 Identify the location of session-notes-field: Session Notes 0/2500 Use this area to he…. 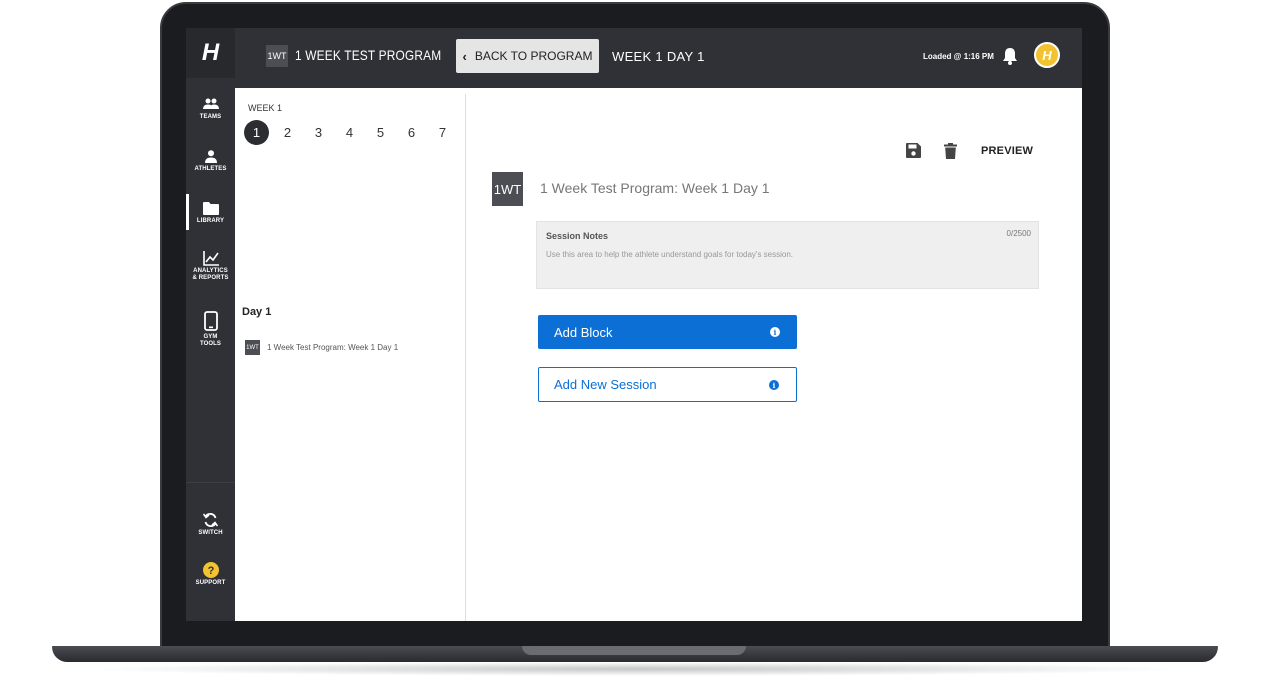
(787, 255).